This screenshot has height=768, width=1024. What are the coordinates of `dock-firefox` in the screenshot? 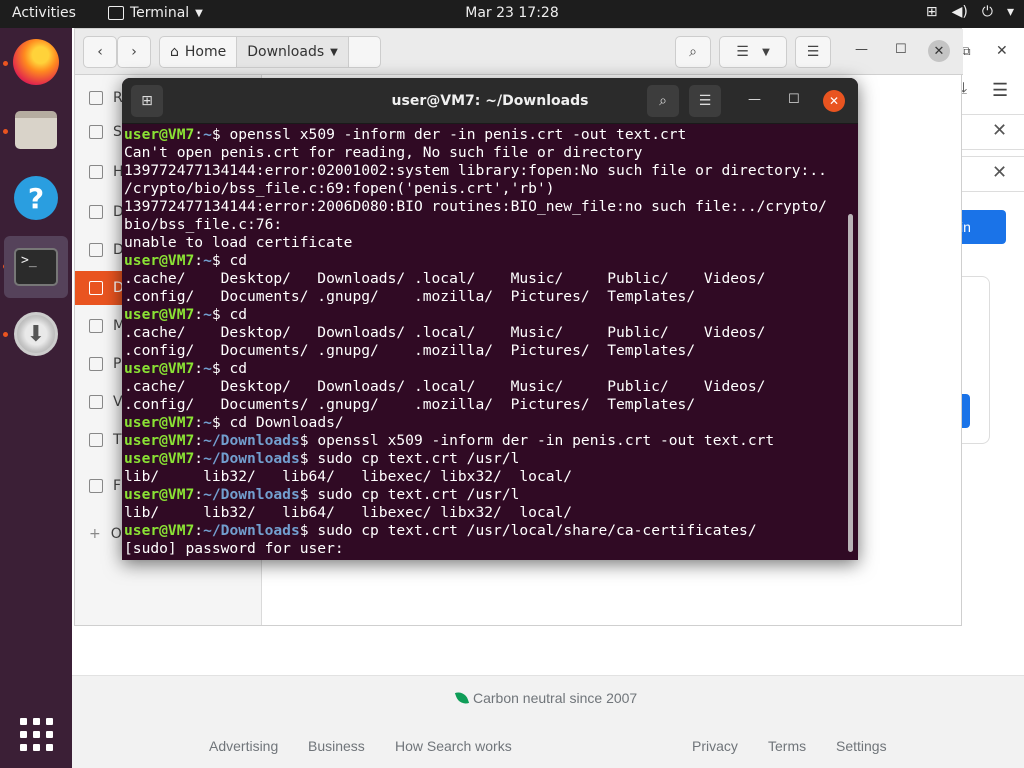 It's located at (36, 62).